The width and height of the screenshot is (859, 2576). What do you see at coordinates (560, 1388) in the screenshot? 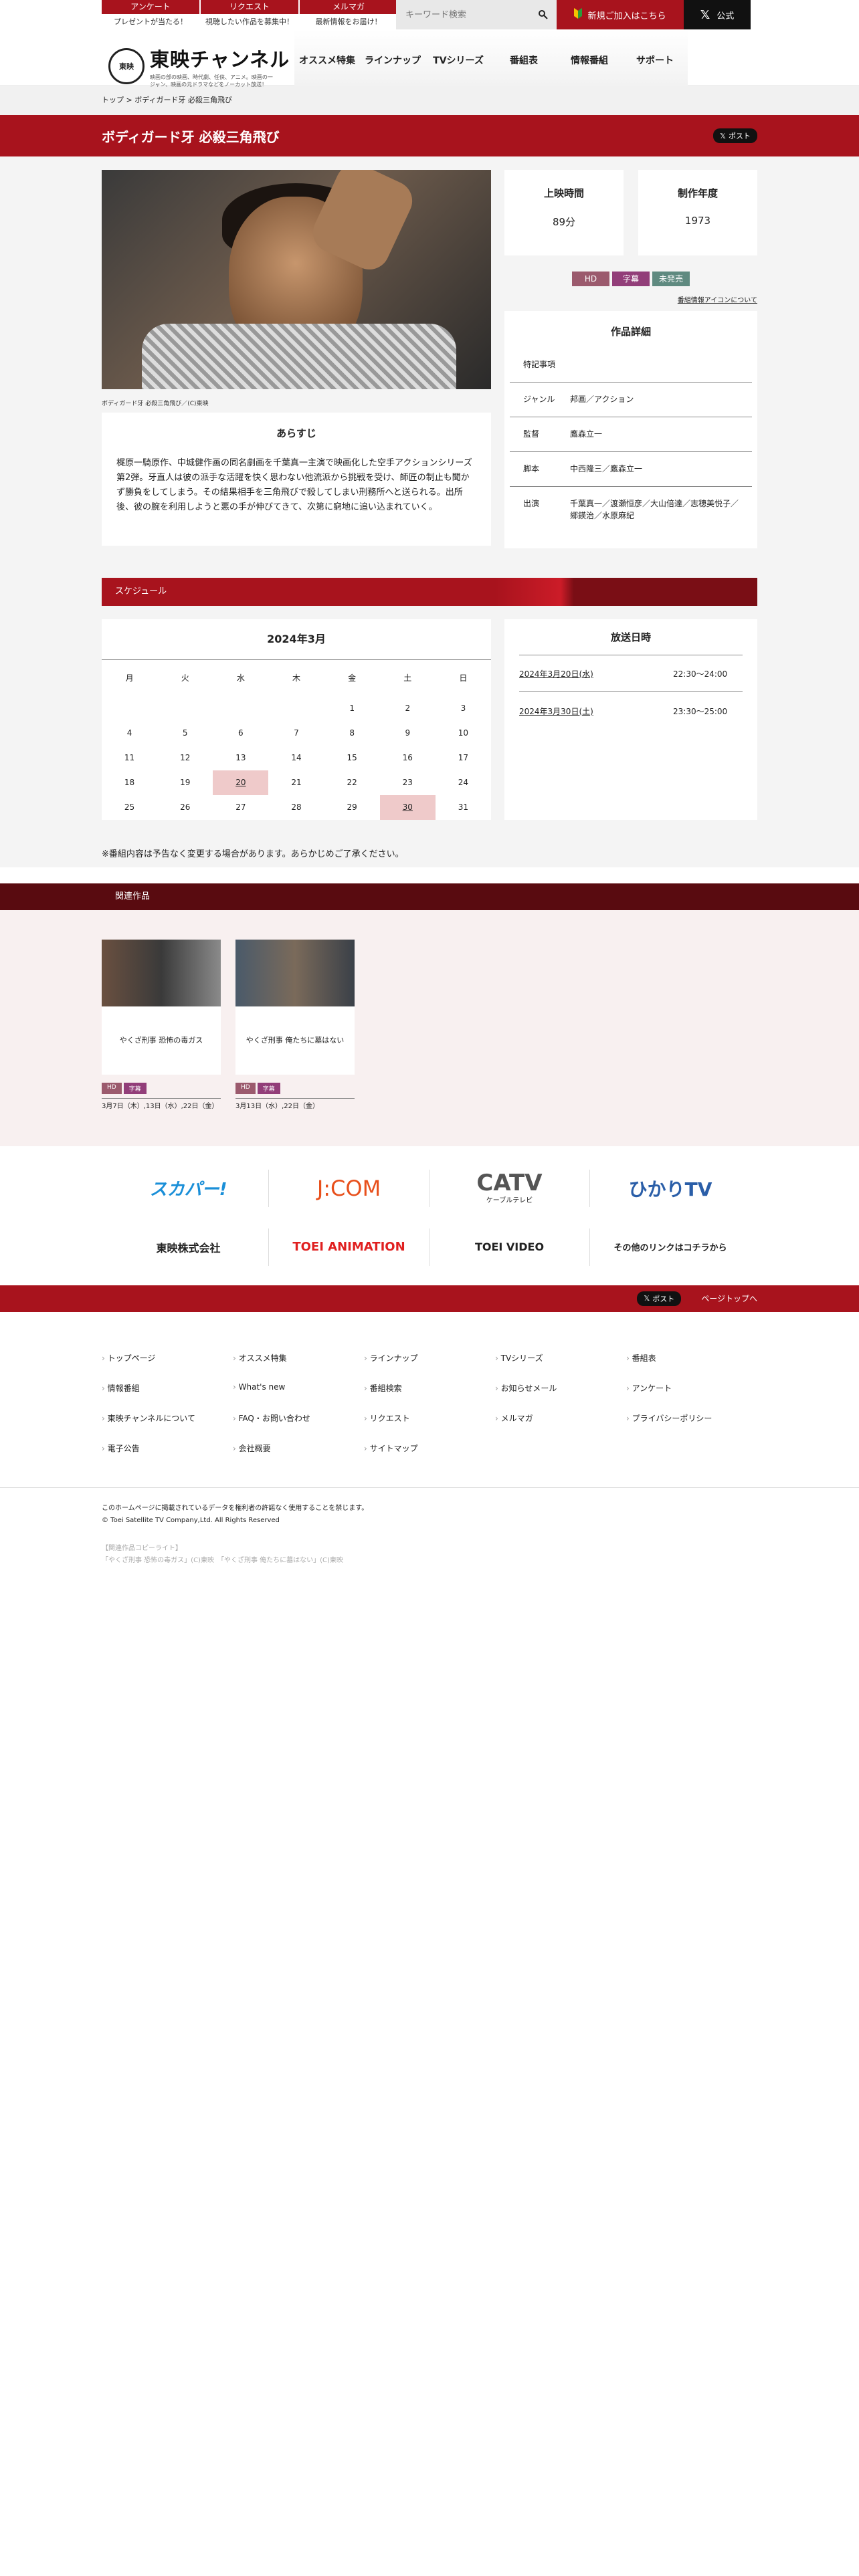
I see `footer-link: お知らせメール` at bounding box center [560, 1388].